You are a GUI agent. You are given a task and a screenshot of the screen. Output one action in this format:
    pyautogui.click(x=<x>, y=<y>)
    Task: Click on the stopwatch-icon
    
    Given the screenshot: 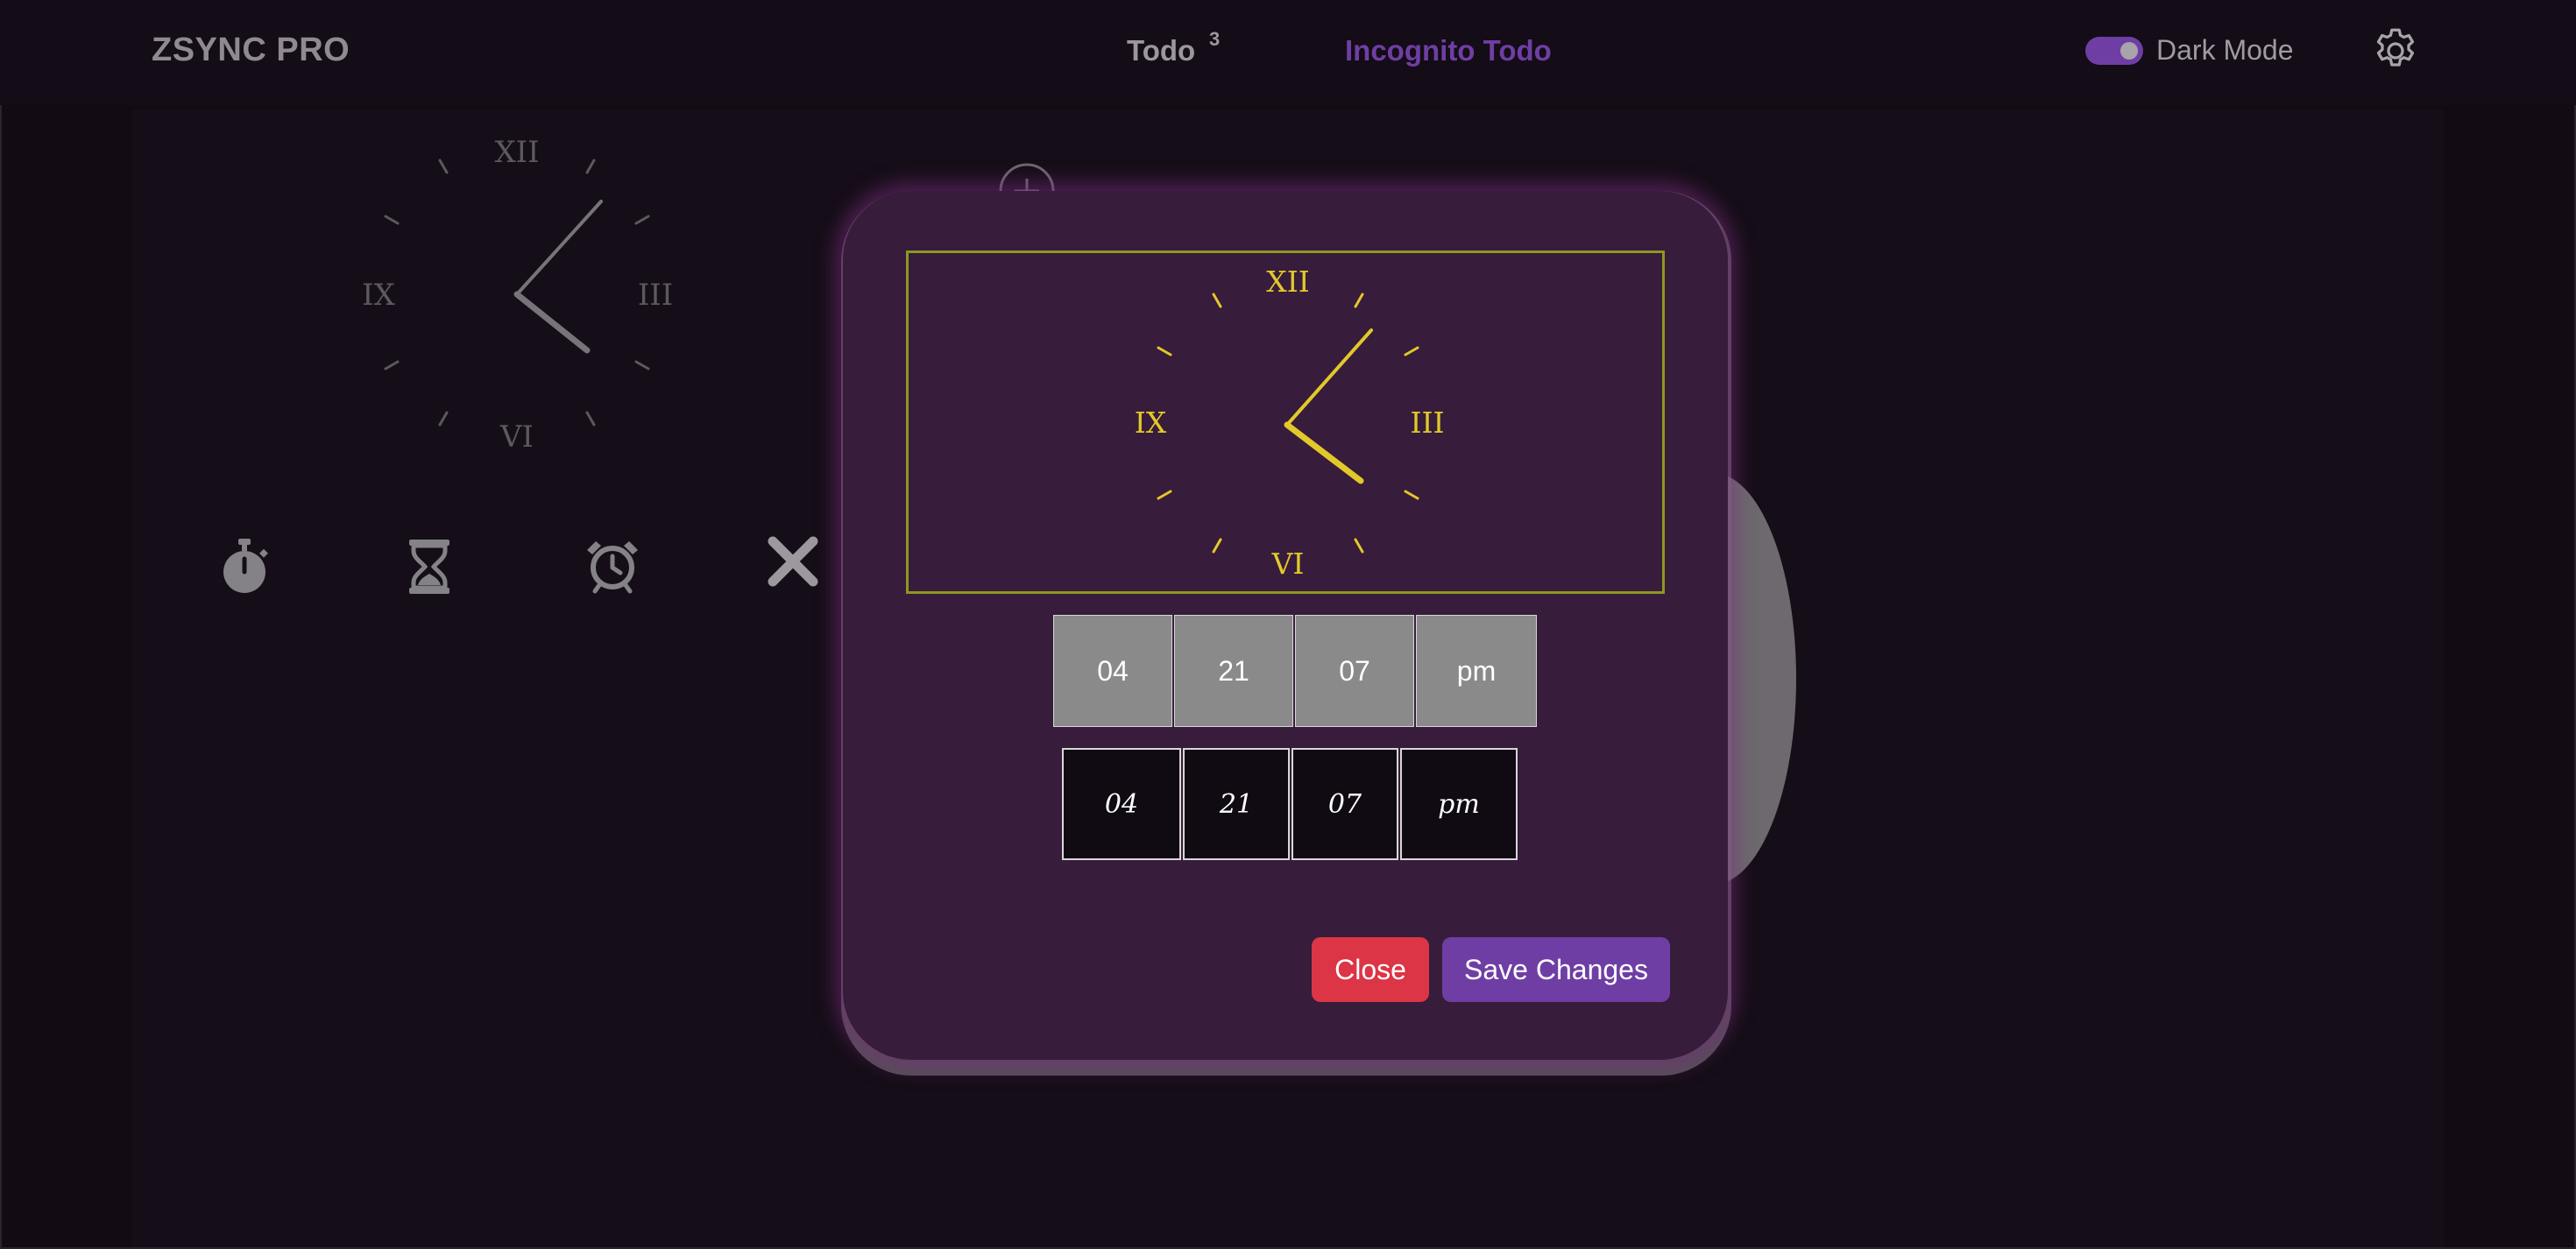 What is the action you would take?
    pyautogui.click(x=244, y=565)
    